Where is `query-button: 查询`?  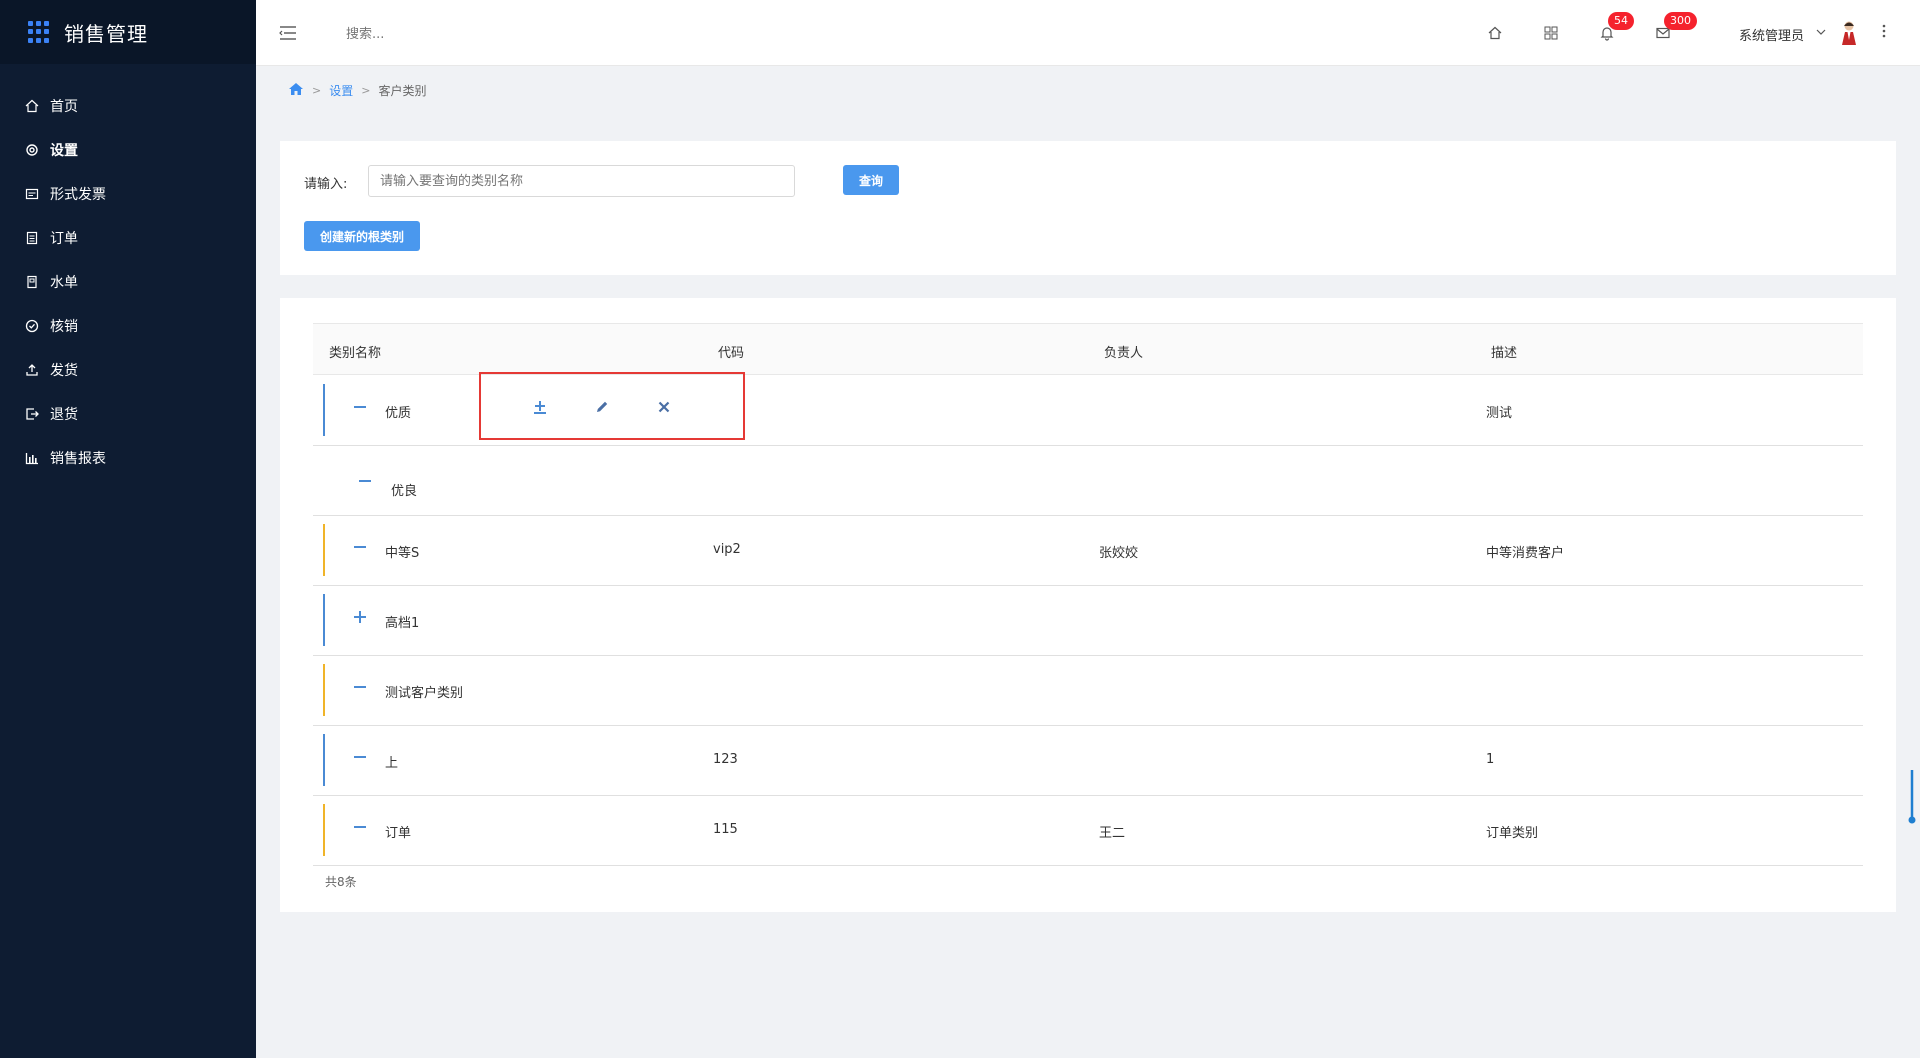 query-button: 查询 is located at coordinates (871, 180).